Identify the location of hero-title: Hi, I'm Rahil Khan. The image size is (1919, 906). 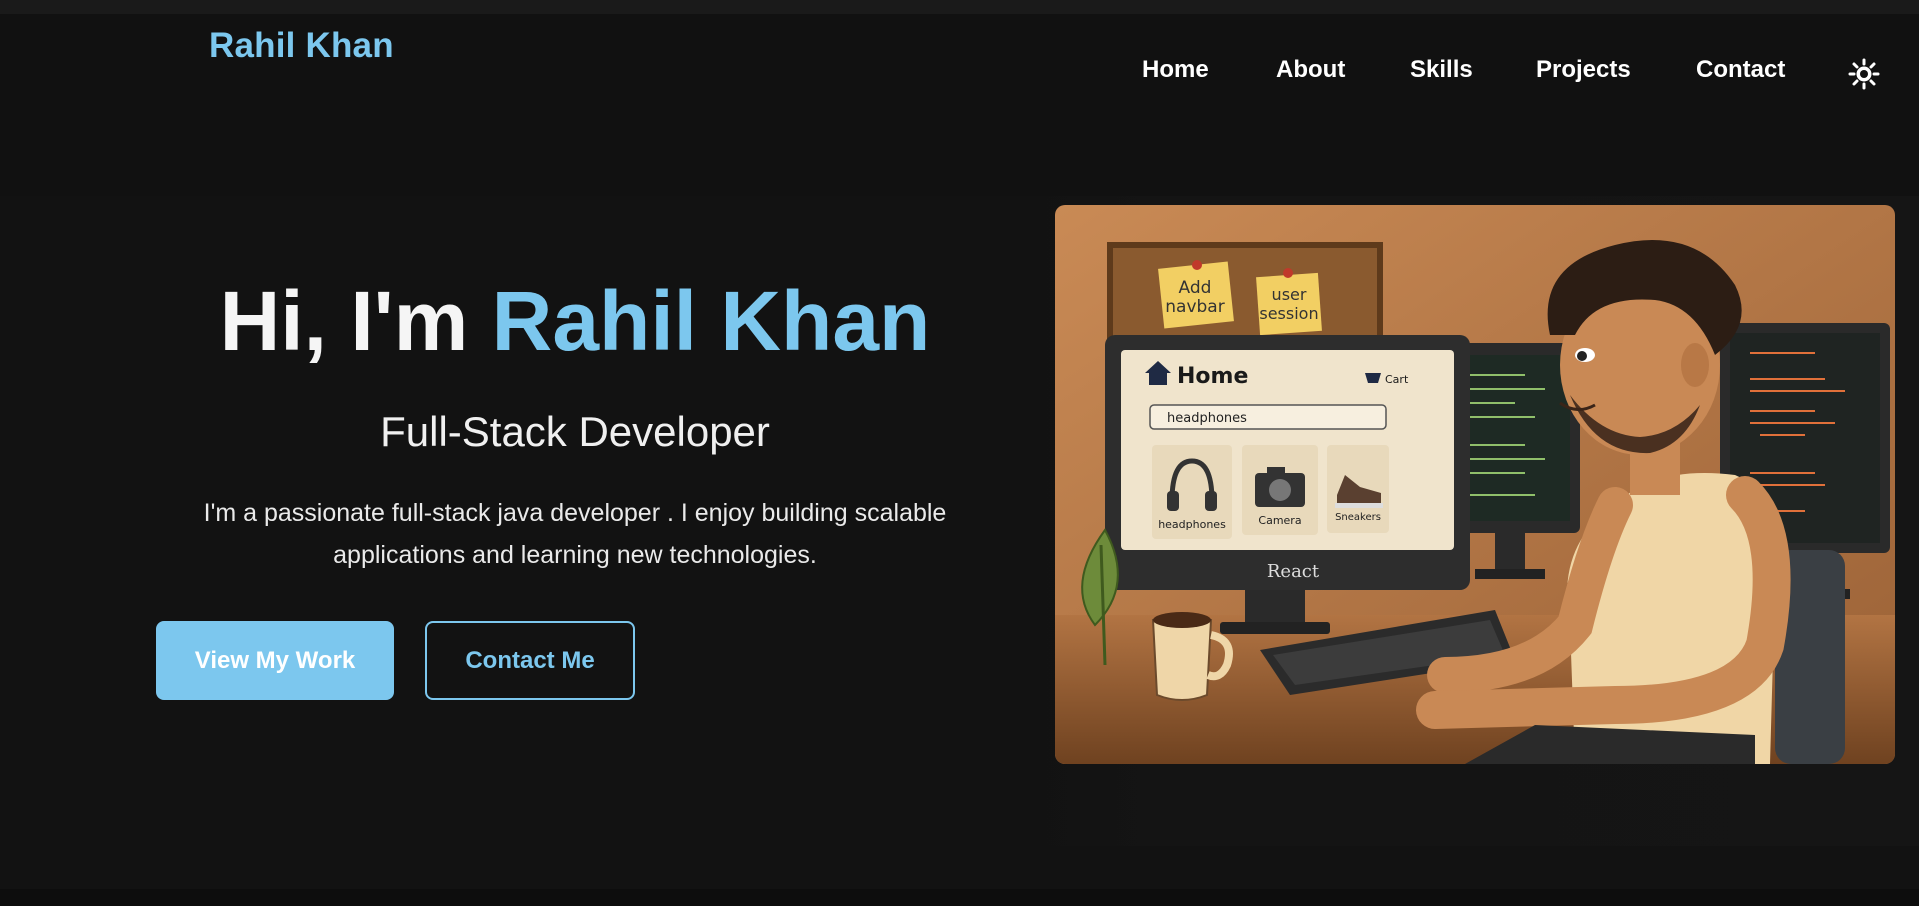
(575, 321).